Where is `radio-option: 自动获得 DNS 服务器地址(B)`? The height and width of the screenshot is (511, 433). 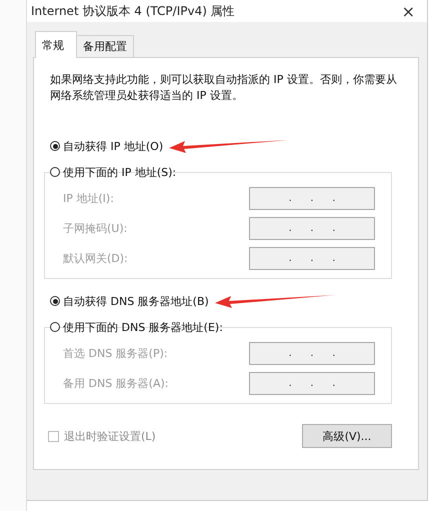
radio-option: 自动获得 DNS 服务器地址(B) is located at coordinates (129, 301).